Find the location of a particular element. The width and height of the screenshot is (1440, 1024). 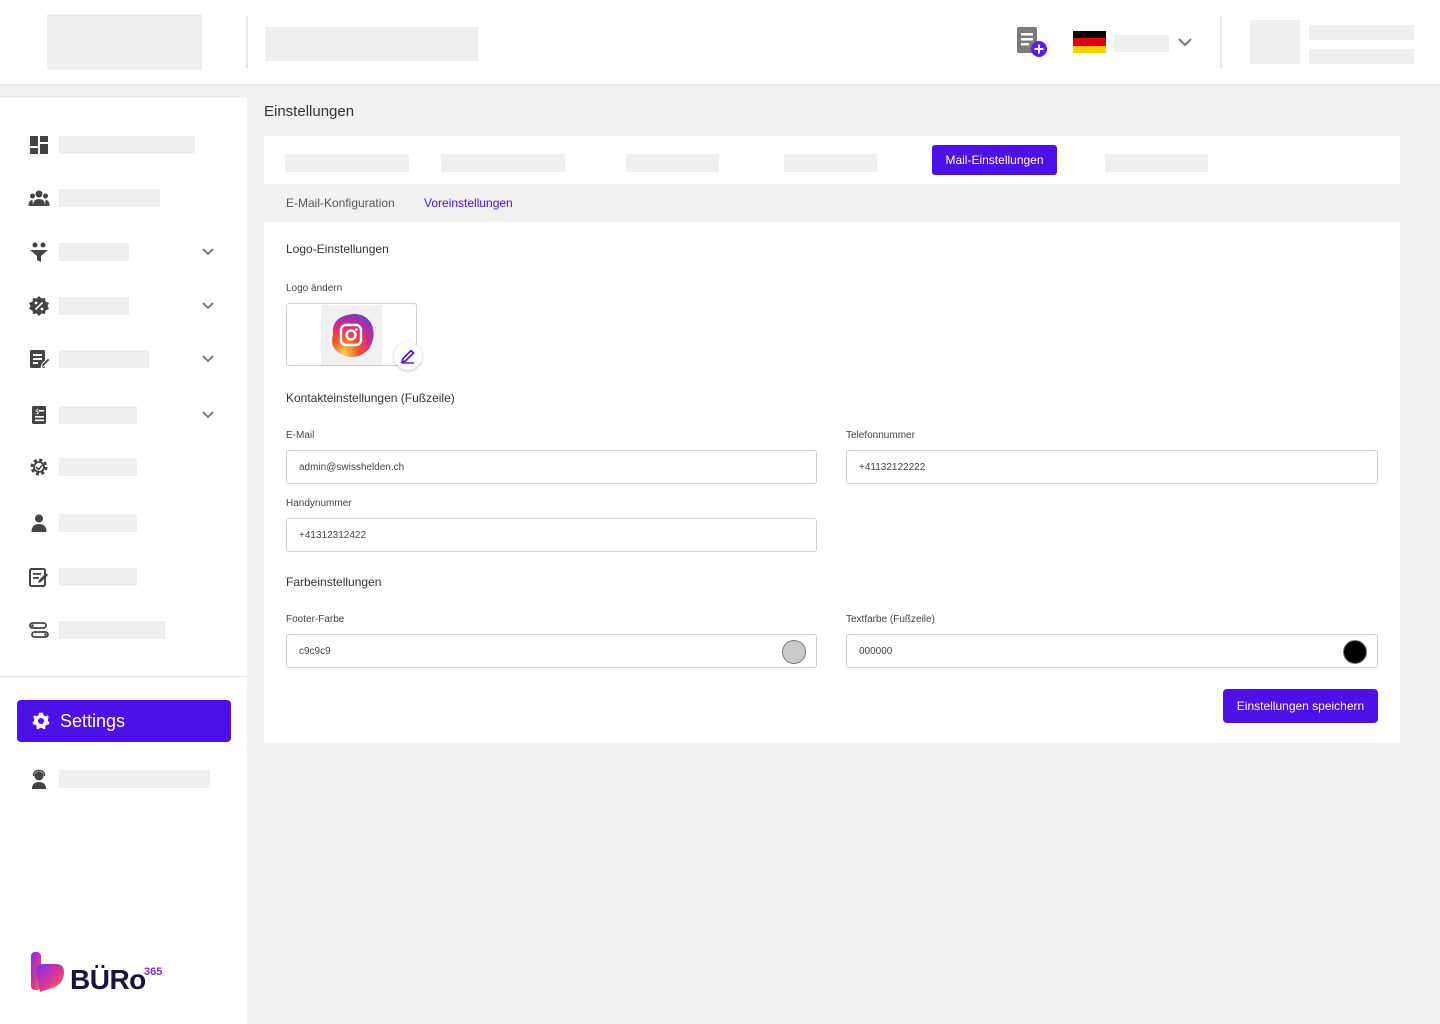

user-icon is located at coordinates (39, 523).